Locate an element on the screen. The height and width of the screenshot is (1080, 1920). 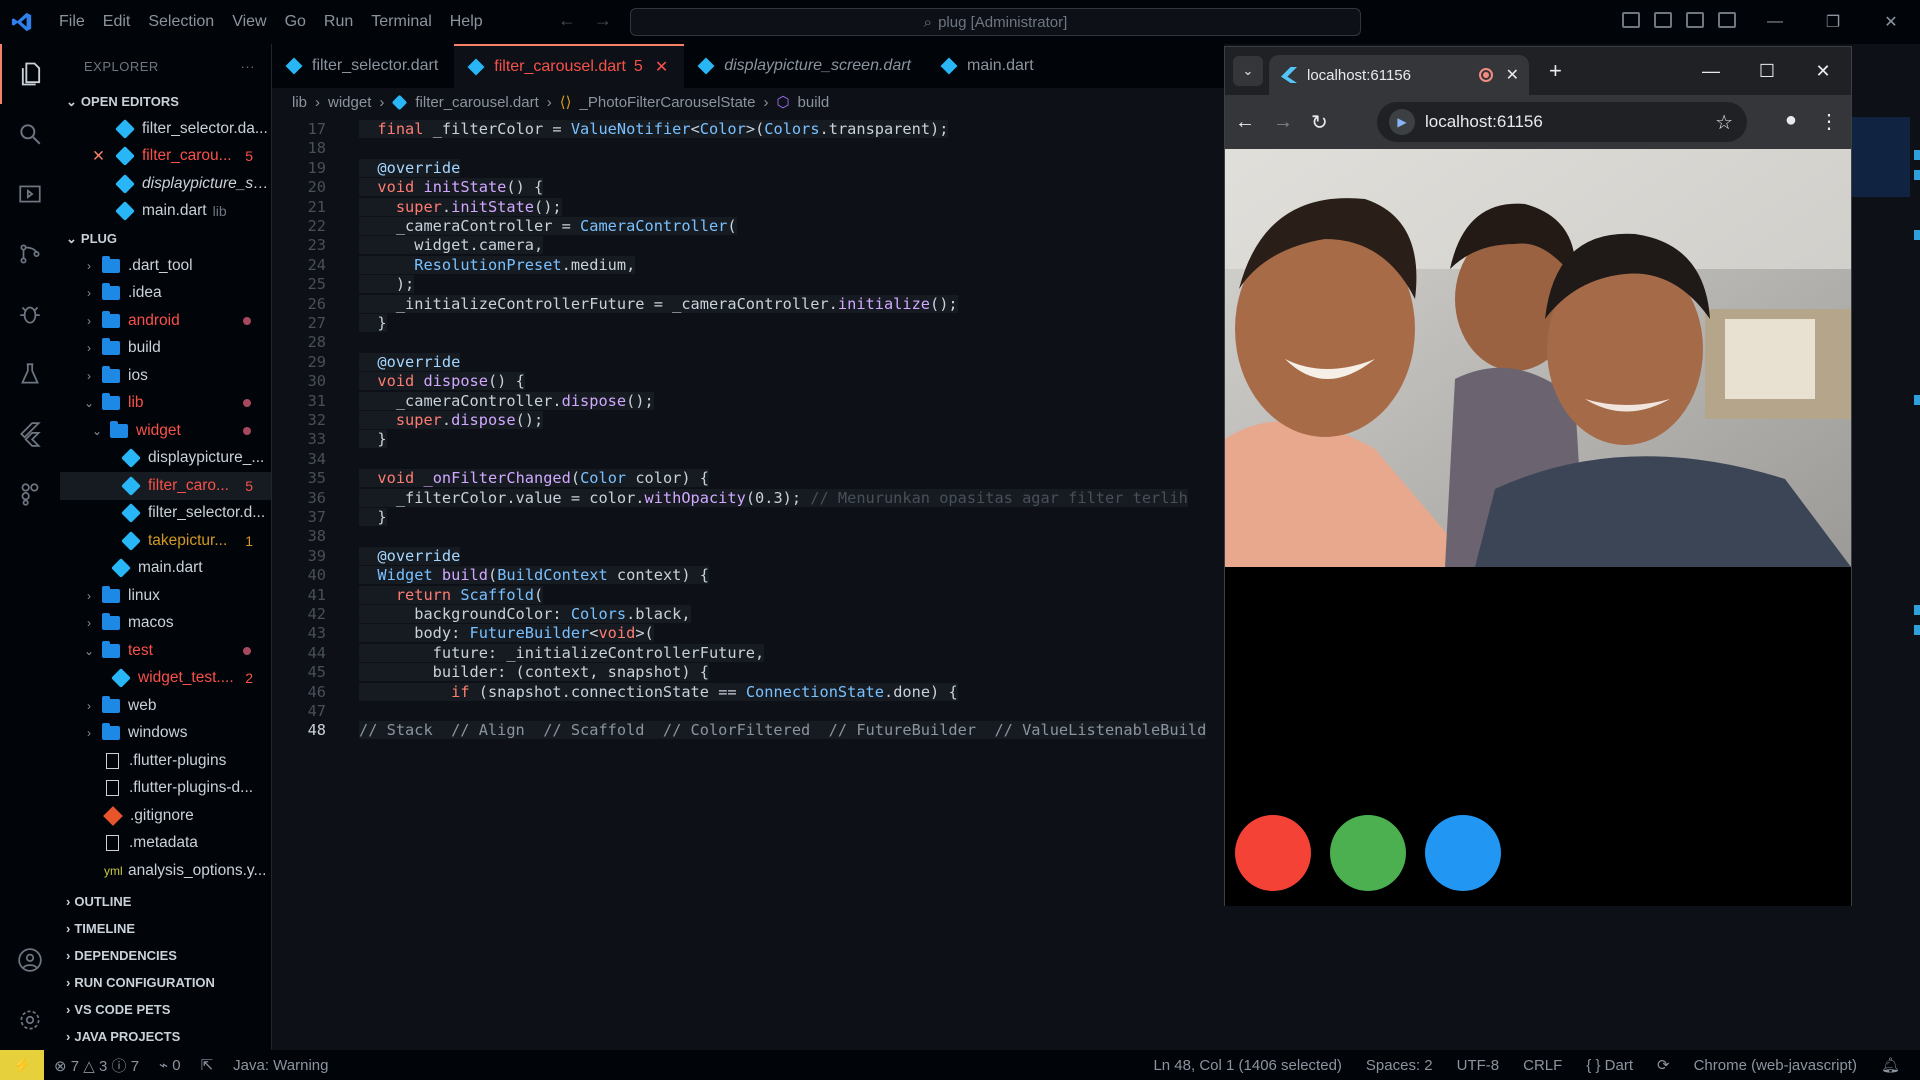
breadcrumb-item: filter_carousel.dart is located at coordinates (476, 102).